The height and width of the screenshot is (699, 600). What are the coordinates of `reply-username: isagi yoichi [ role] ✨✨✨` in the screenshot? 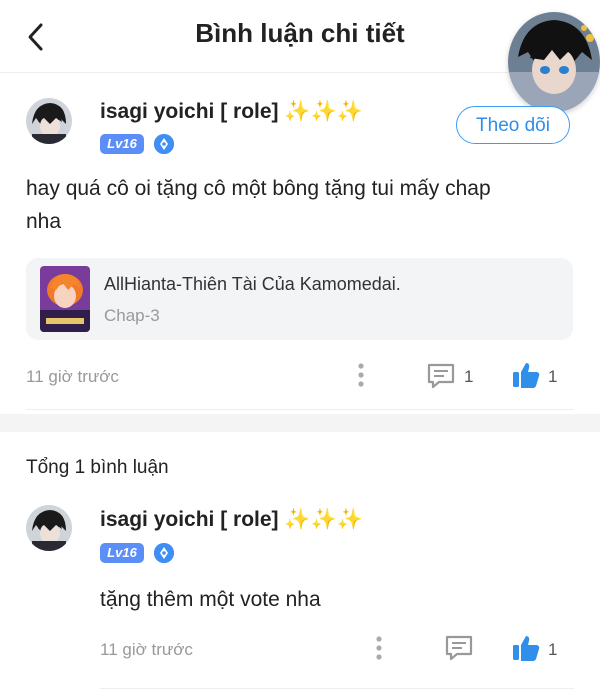 It's located at (231, 520).